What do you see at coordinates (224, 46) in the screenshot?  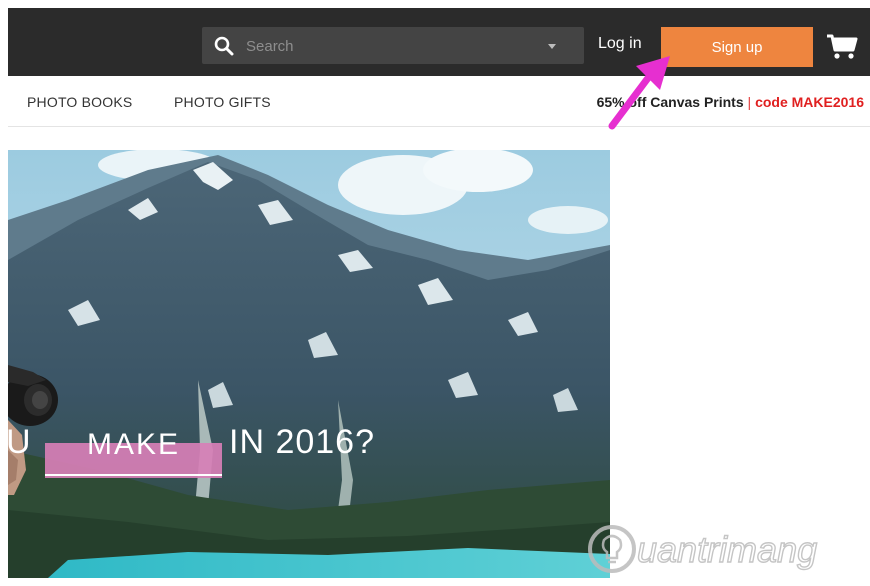 I see `search-icon` at bounding box center [224, 46].